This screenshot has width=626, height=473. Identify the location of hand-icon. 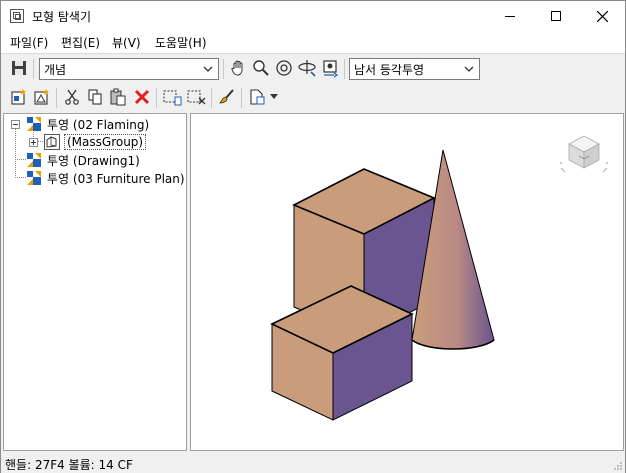
(237, 68).